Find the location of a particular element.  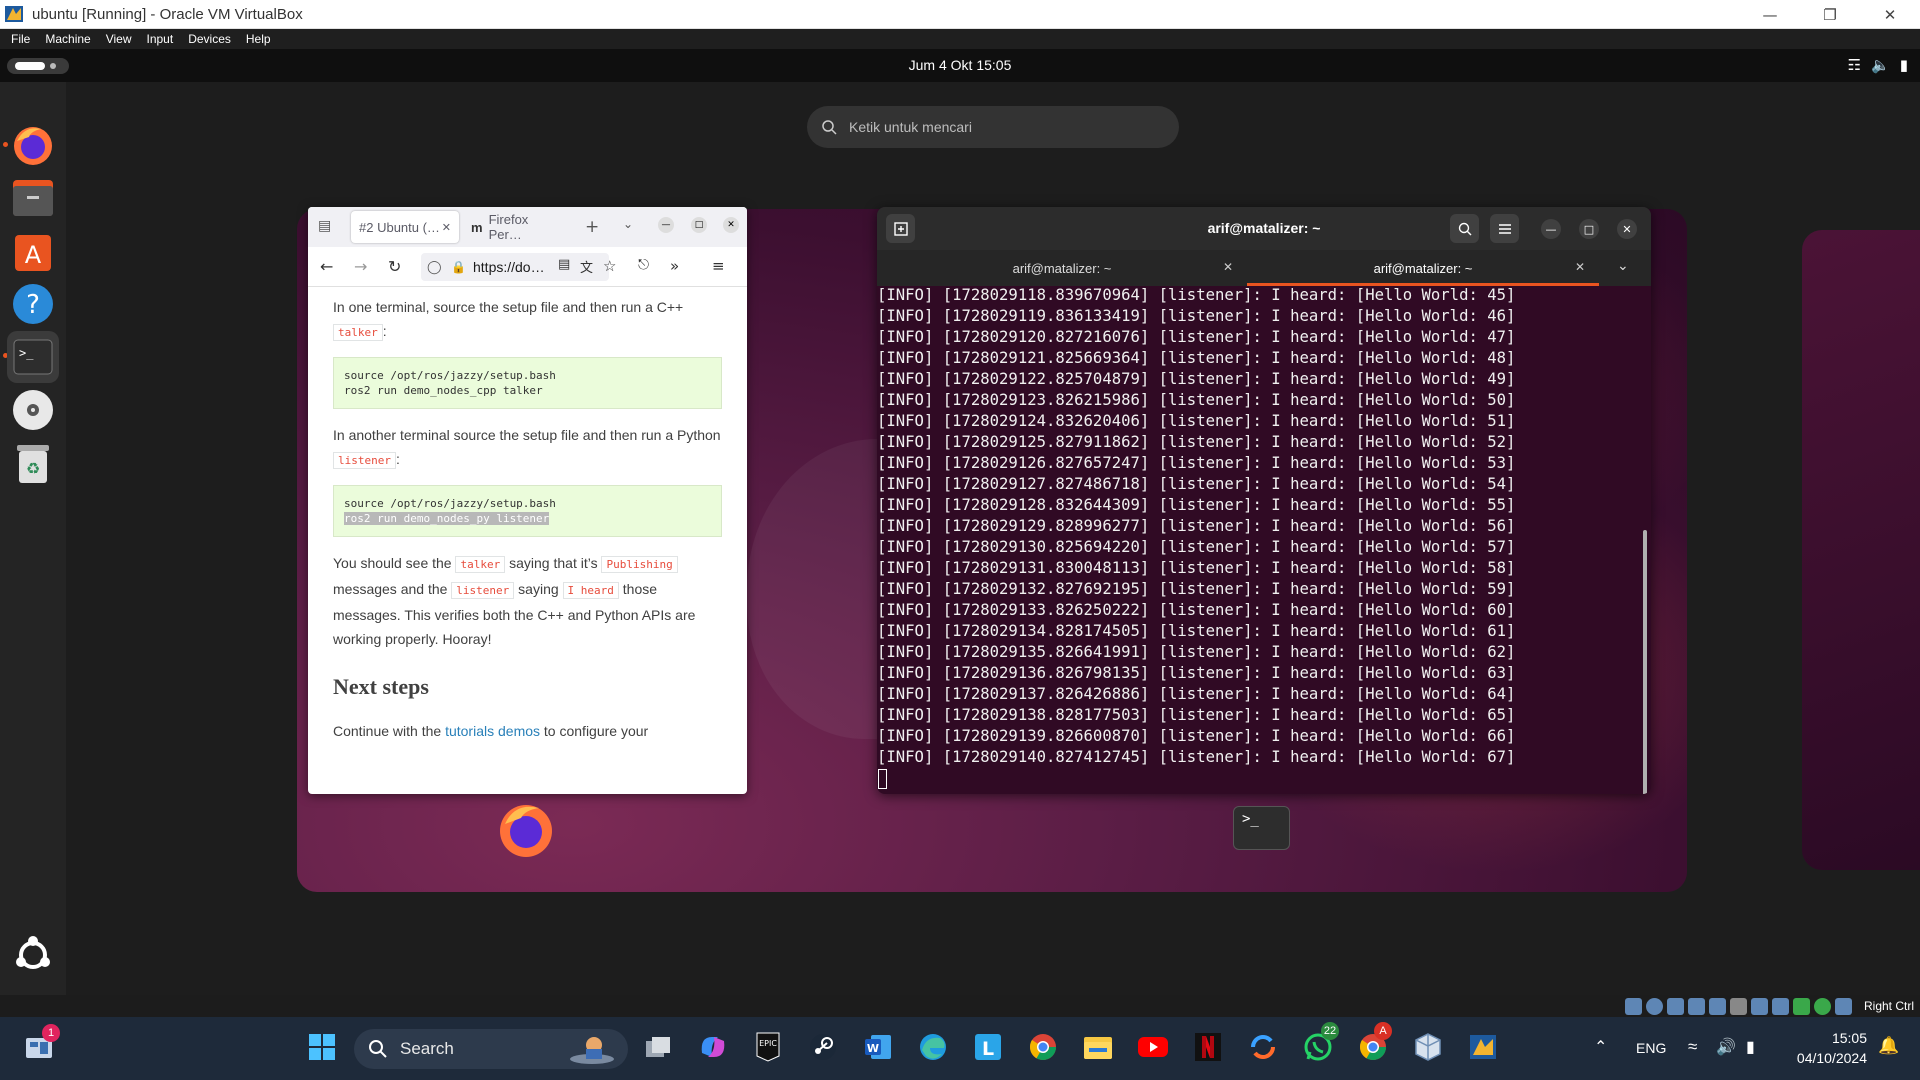

menu-file: File is located at coordinates (20, 39).